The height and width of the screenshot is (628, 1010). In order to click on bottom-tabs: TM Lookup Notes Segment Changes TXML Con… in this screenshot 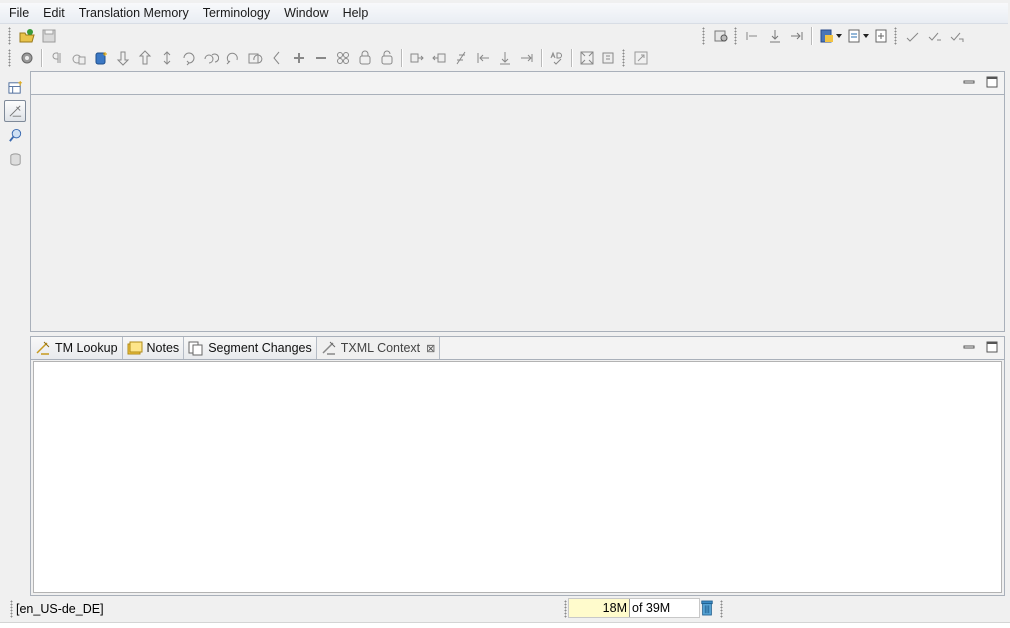, I will do `click(236, 348)`.